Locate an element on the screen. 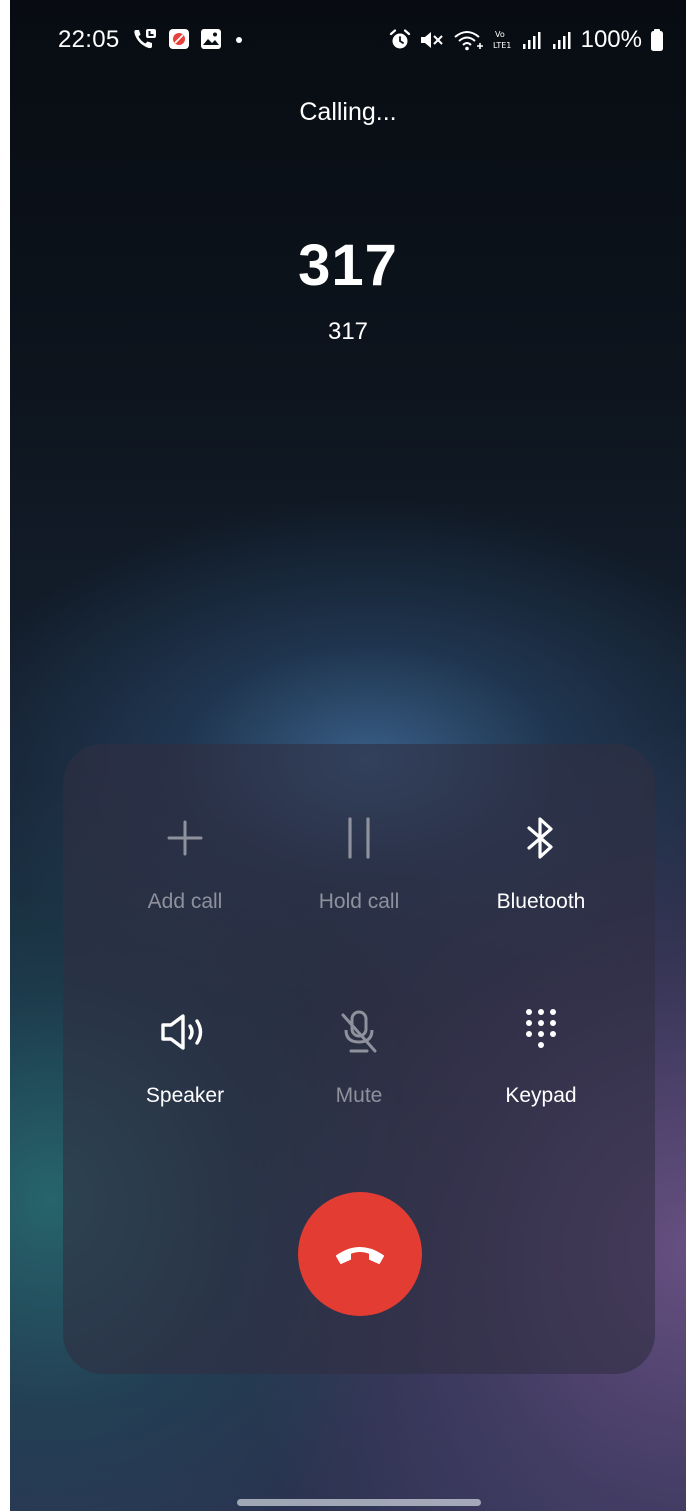 This screenshot has height=1511, width=696. speaker-button: Speaker is located at coordinates (185, 1055).